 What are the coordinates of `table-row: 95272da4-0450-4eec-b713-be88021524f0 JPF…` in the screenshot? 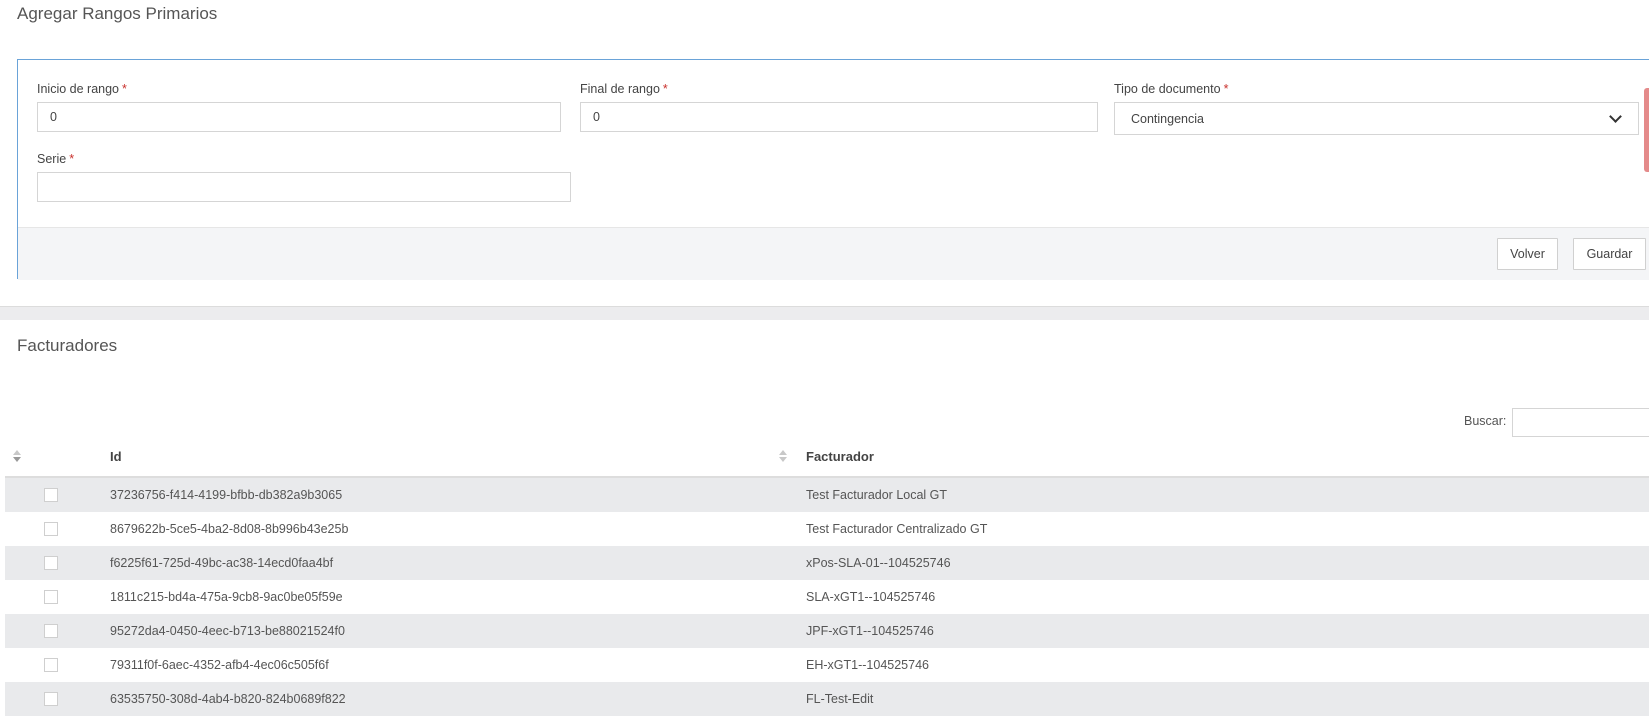 It's located at (827, 631).